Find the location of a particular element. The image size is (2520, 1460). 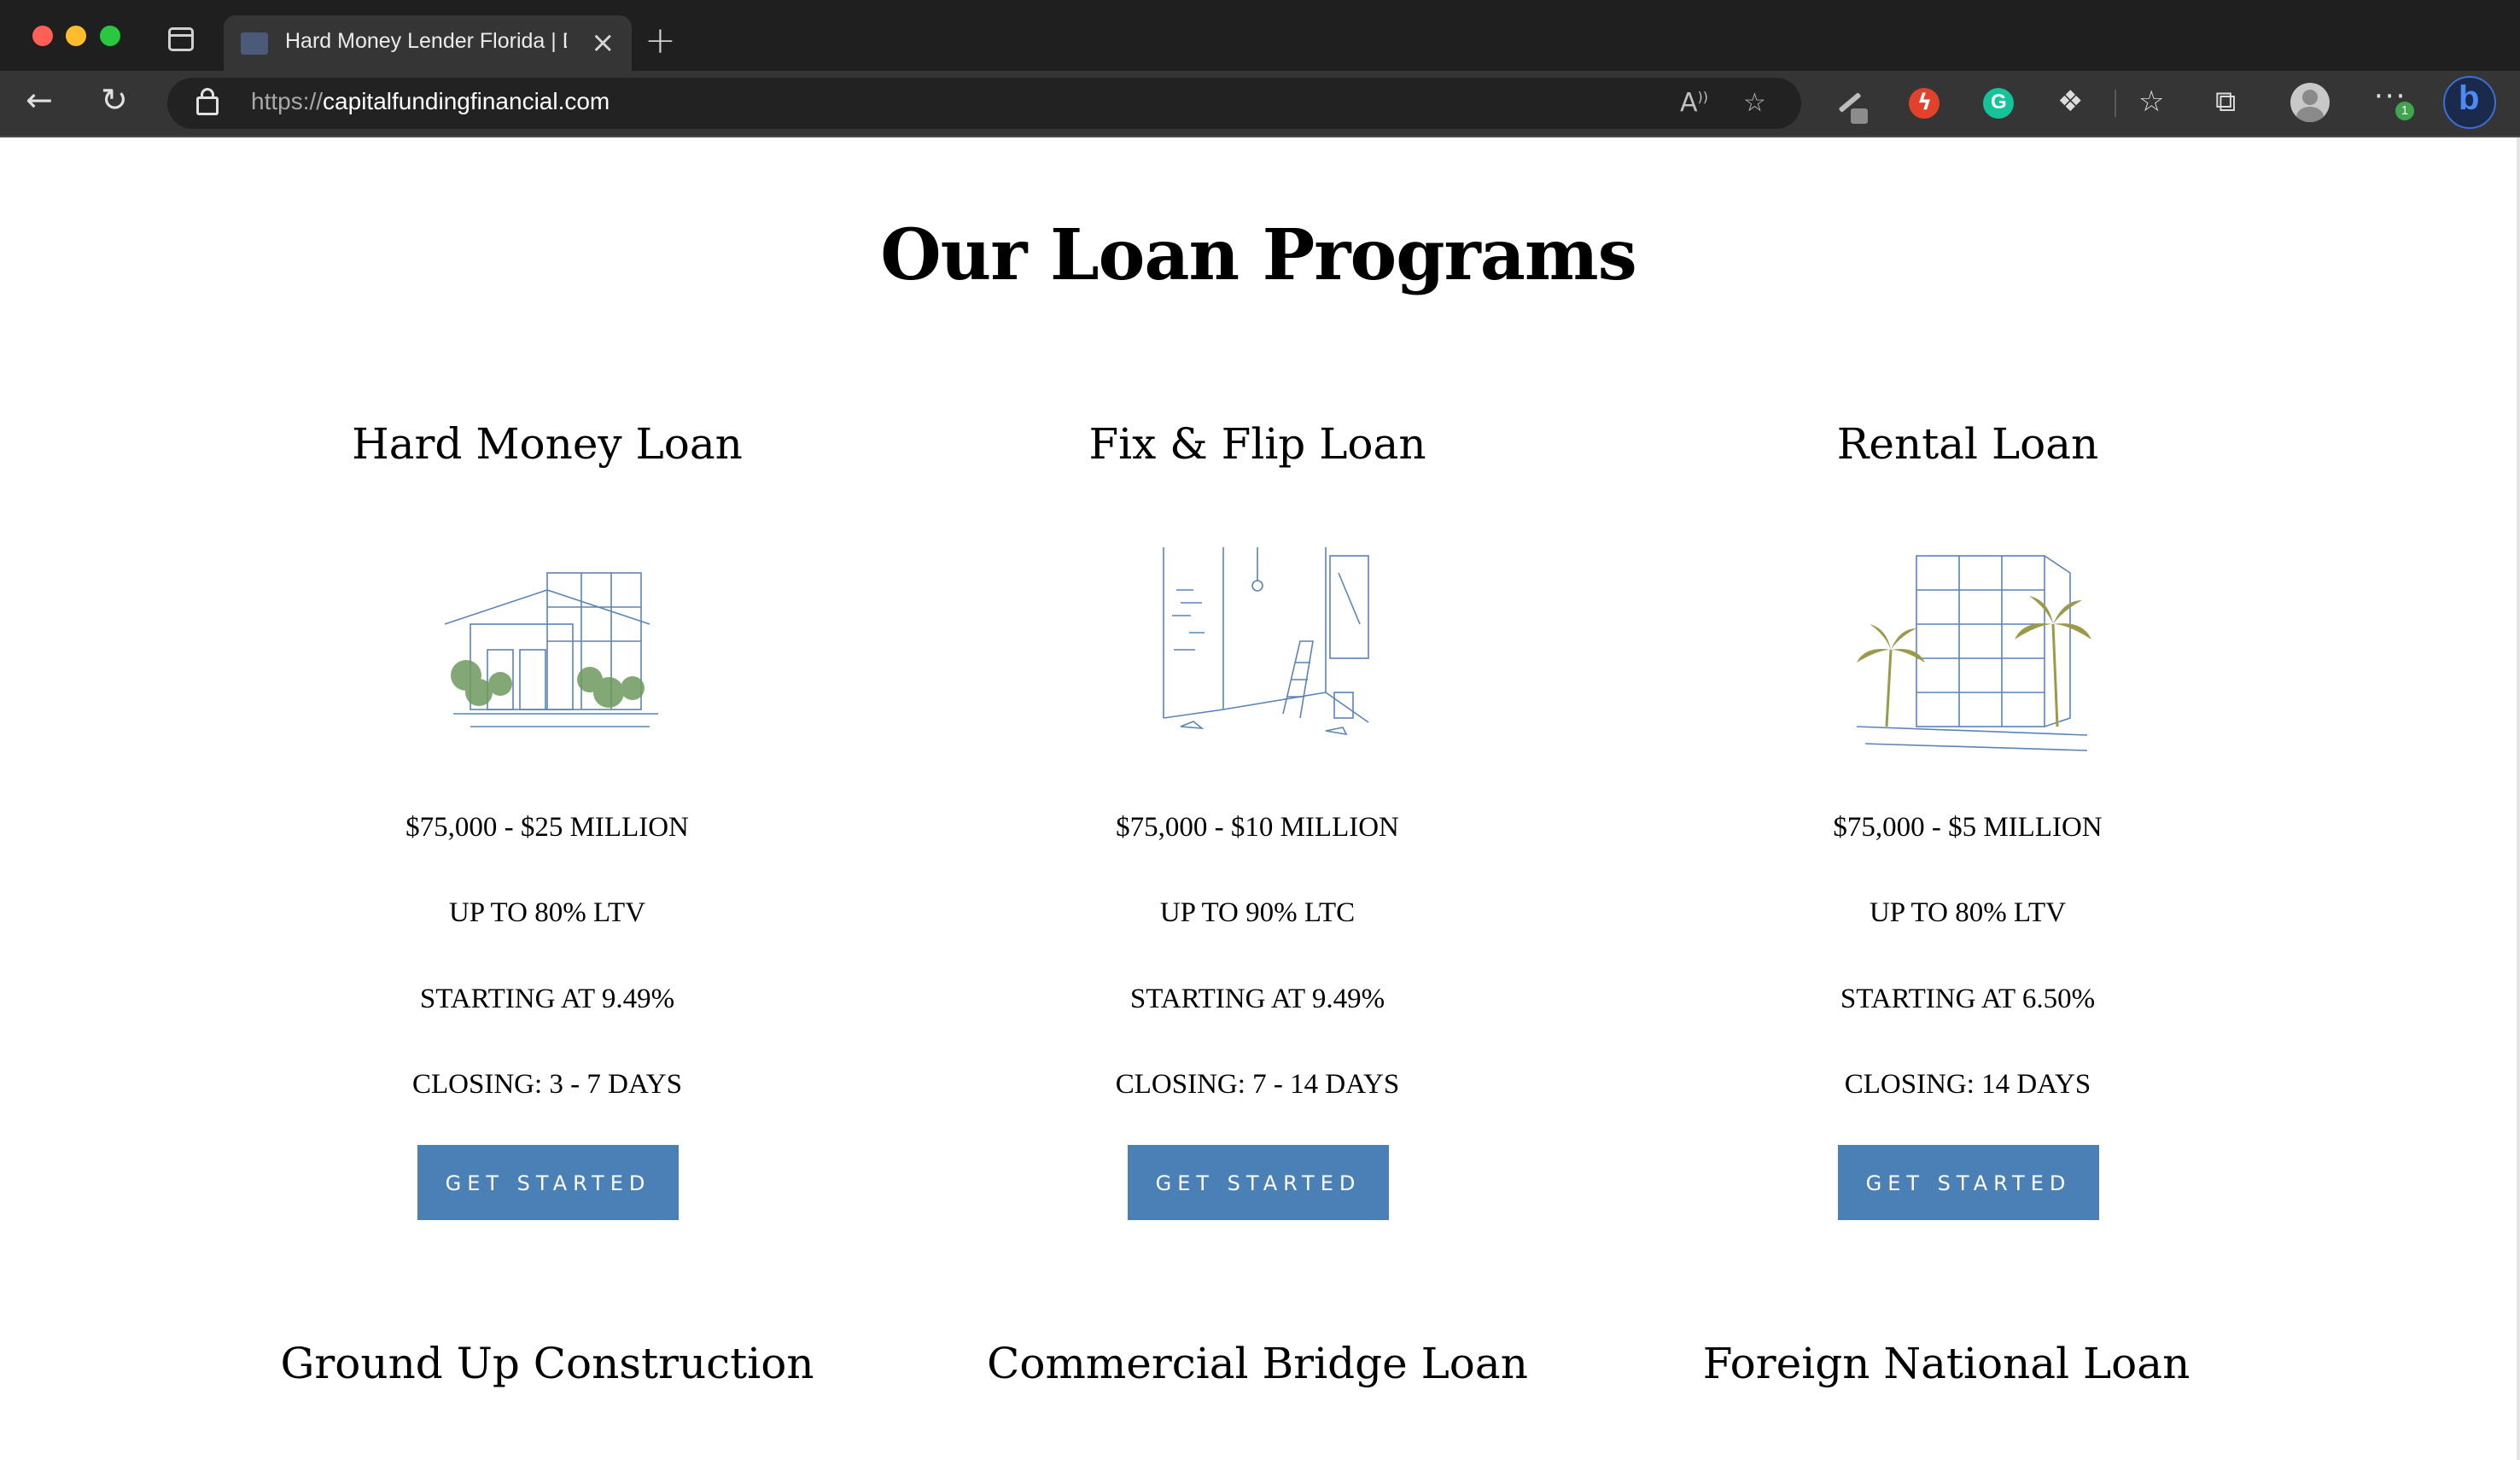

renovation-room-illustration is located at coordinates (1266, 641).